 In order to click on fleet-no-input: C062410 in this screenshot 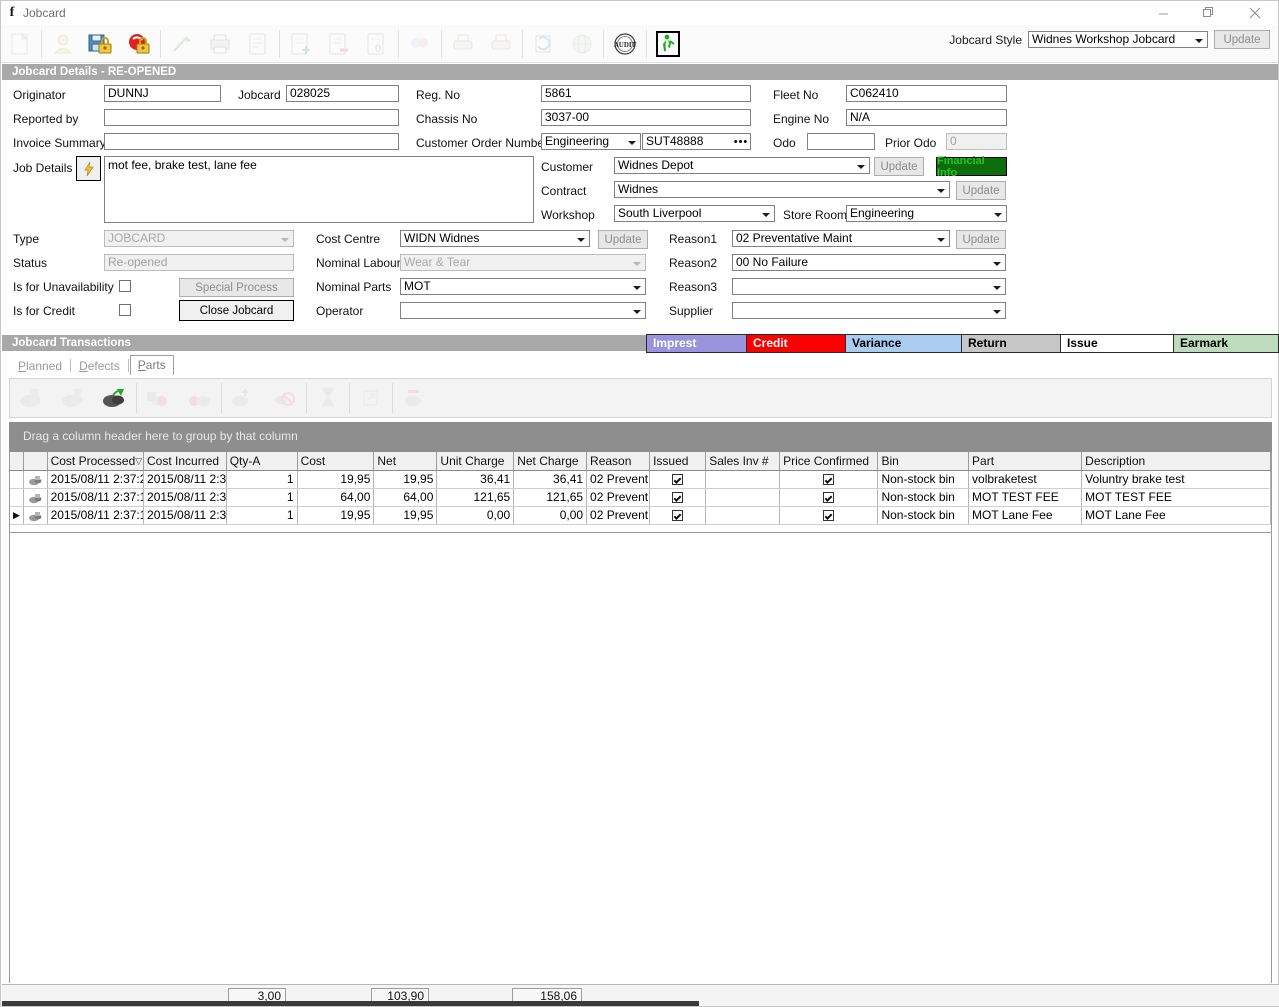, I will do `click(926, 93)`.